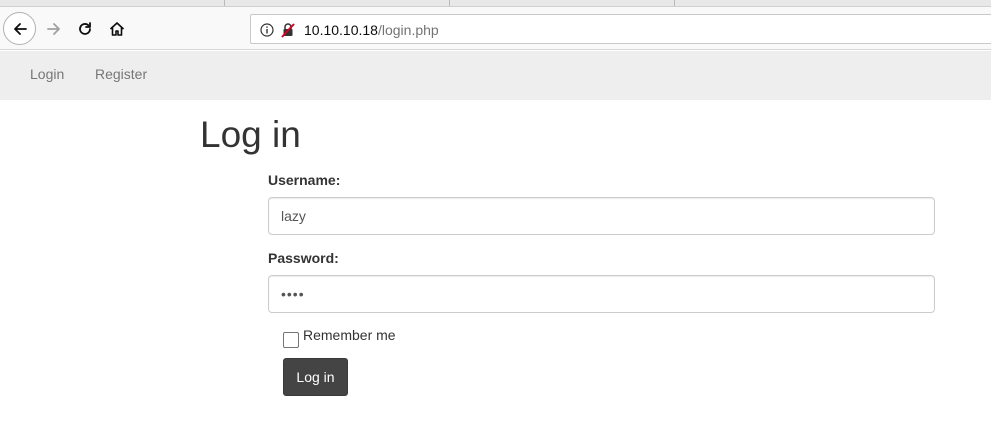 The image size is (991, 443). What do you see at coordinates (121, 74) in the screenshot?
I see `nav-link-register: Register` at bounding box center [121, 74].